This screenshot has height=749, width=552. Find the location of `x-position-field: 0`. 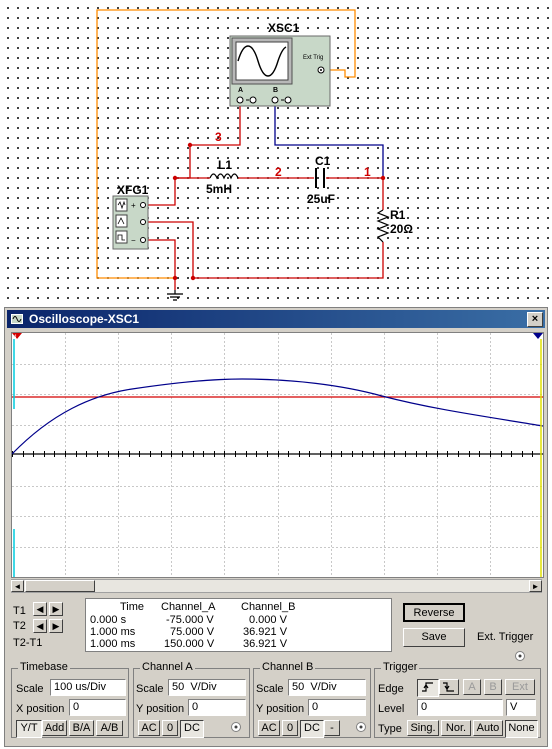

x-position-field: 0 is located at coordinates (97, 707).